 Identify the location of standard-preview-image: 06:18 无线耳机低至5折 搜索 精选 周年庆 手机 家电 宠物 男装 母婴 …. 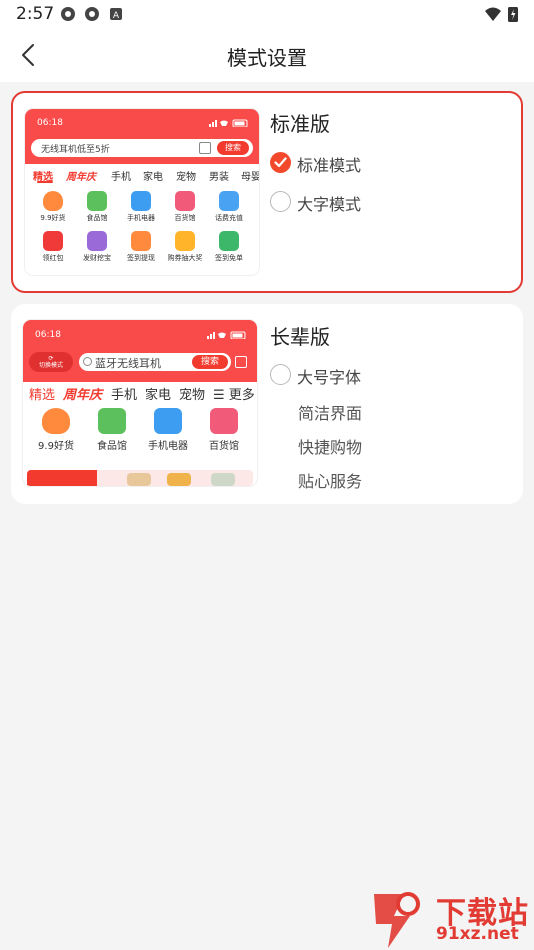
(142, 192).